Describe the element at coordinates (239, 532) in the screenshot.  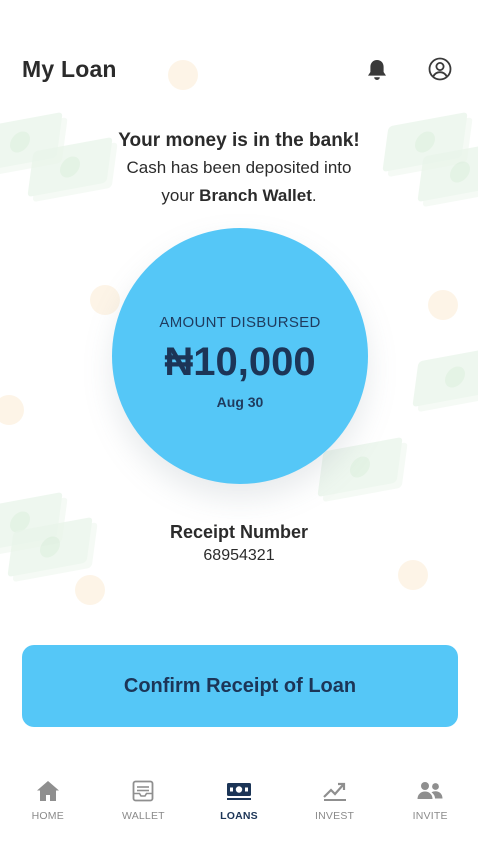
I see `receipt-number-label: Receipt Number` at that location.